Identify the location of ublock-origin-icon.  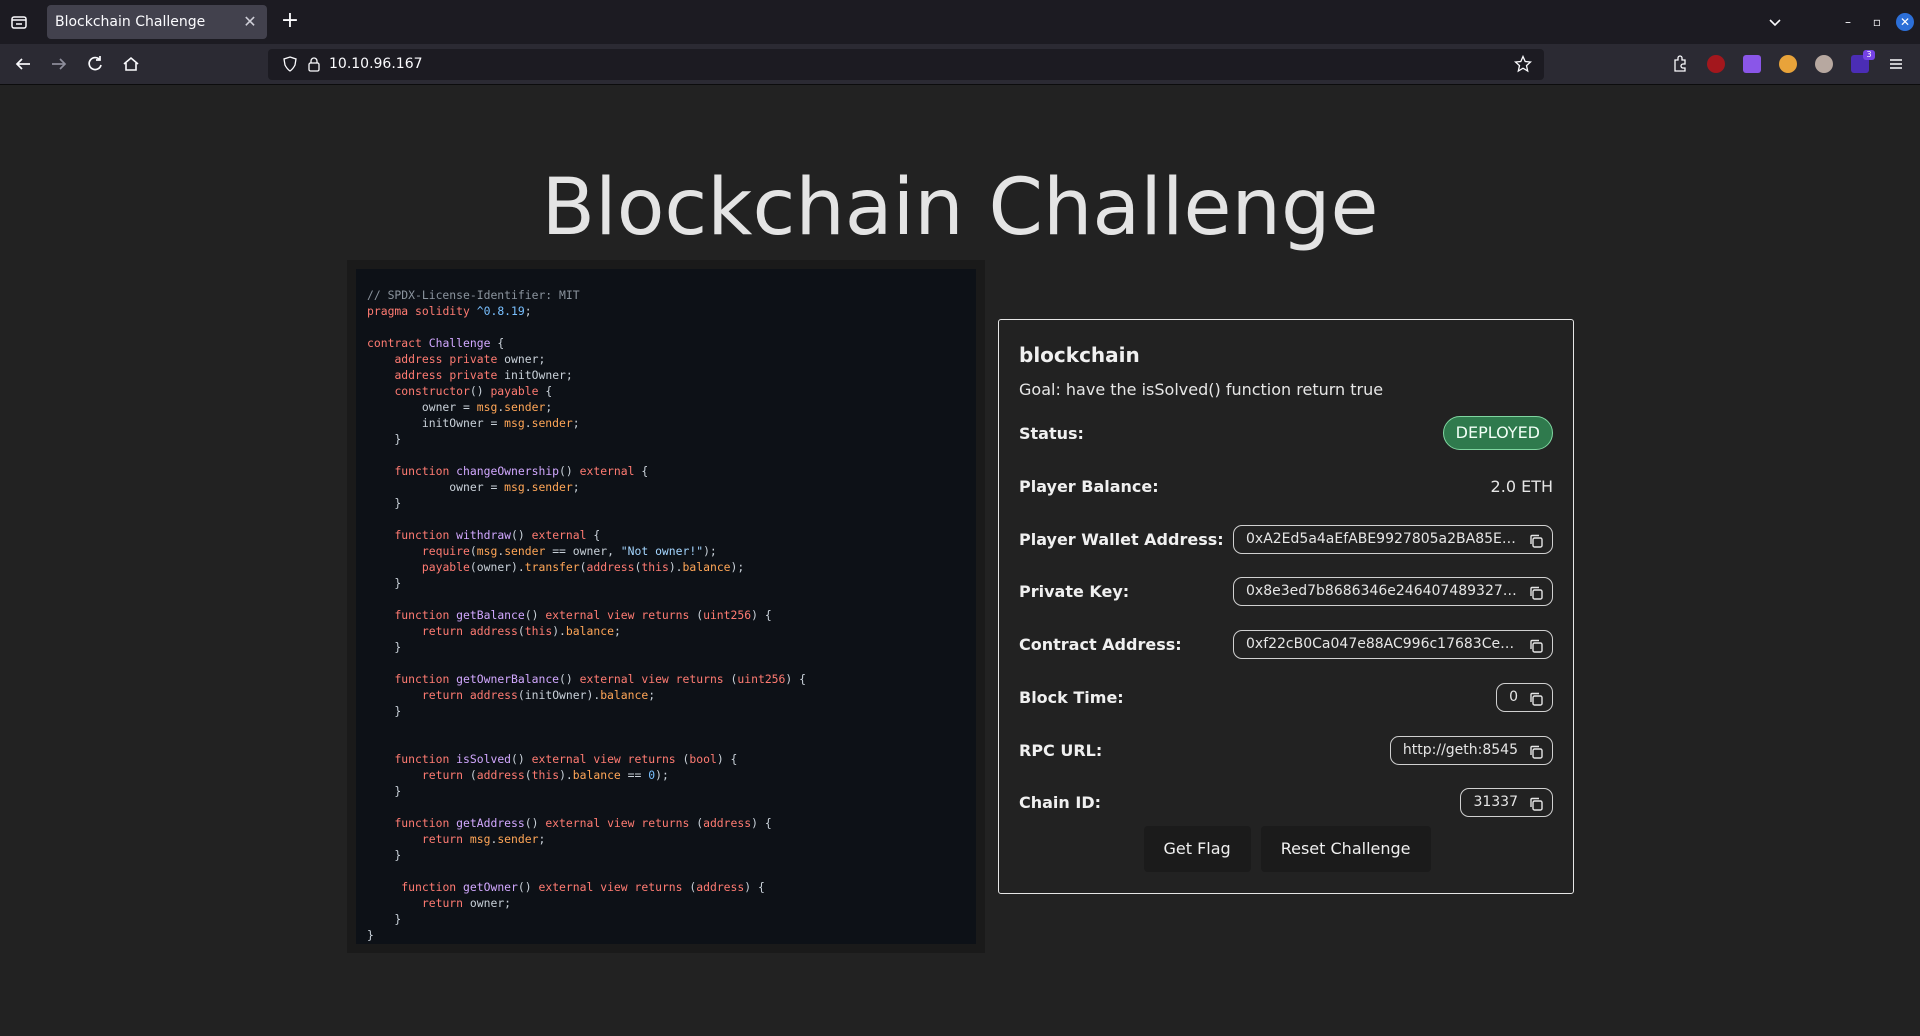
(1716, 64).